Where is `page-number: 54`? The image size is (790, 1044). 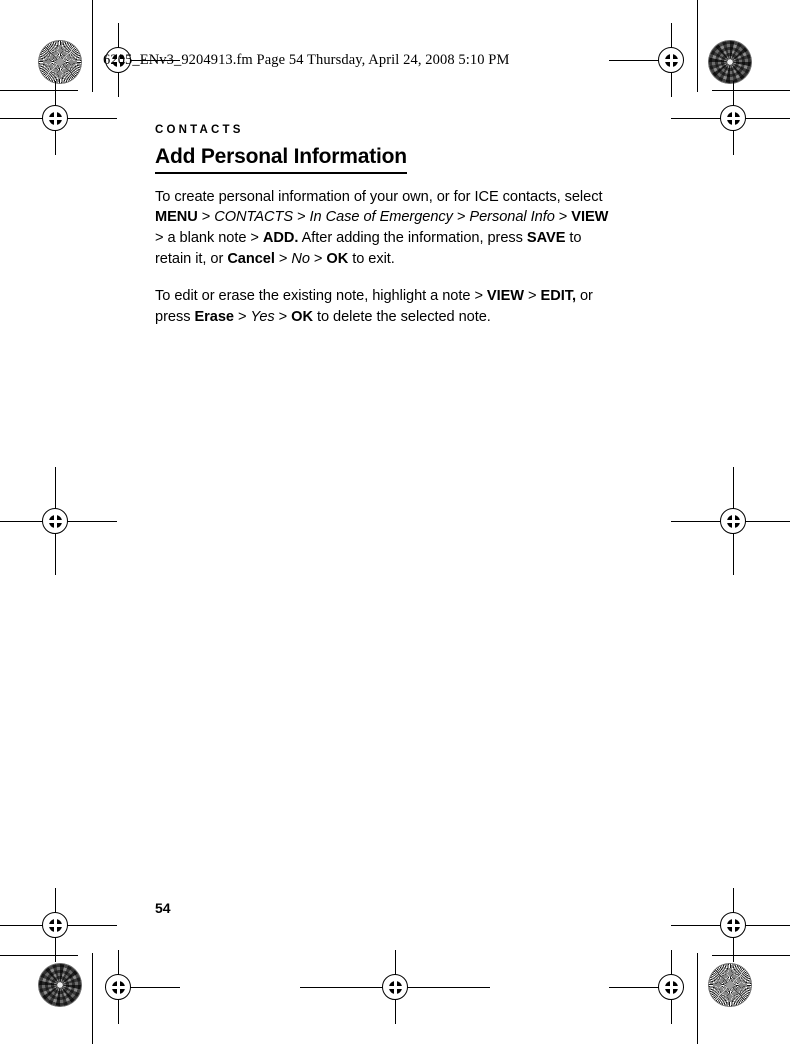 page-number: 54 is located at coordinates (163, 908).